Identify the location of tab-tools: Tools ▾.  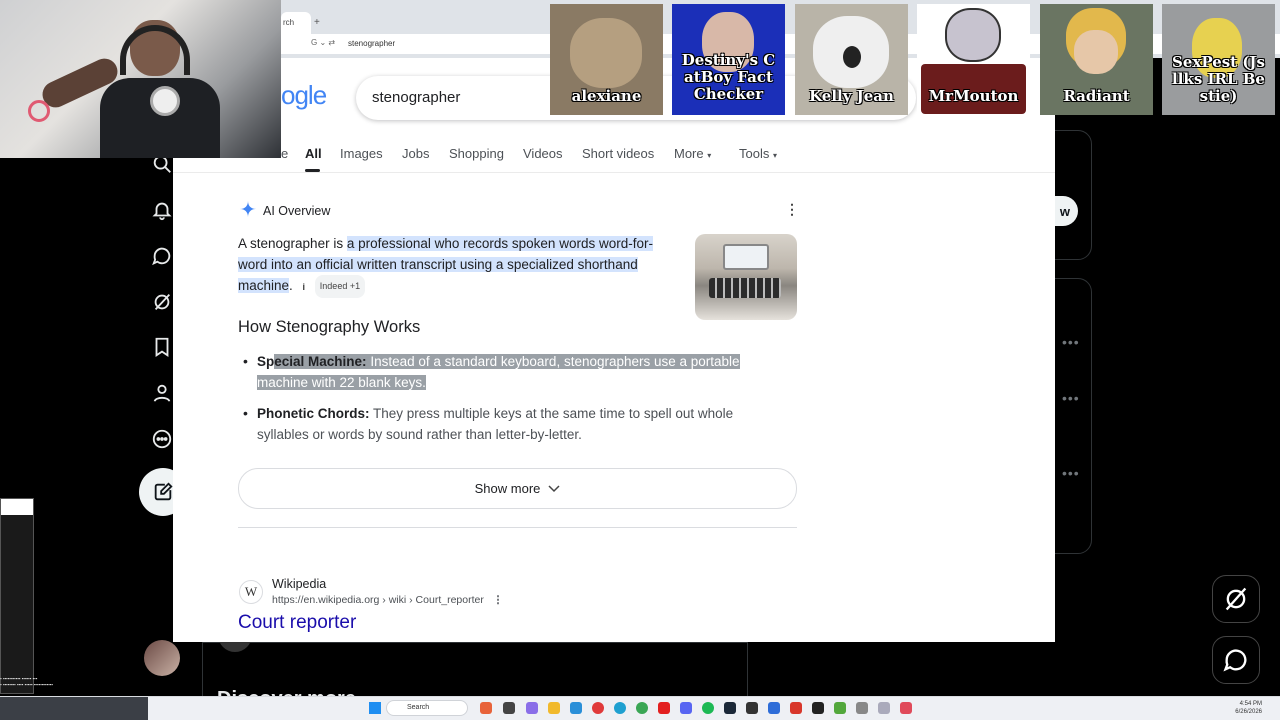
(758, 153).